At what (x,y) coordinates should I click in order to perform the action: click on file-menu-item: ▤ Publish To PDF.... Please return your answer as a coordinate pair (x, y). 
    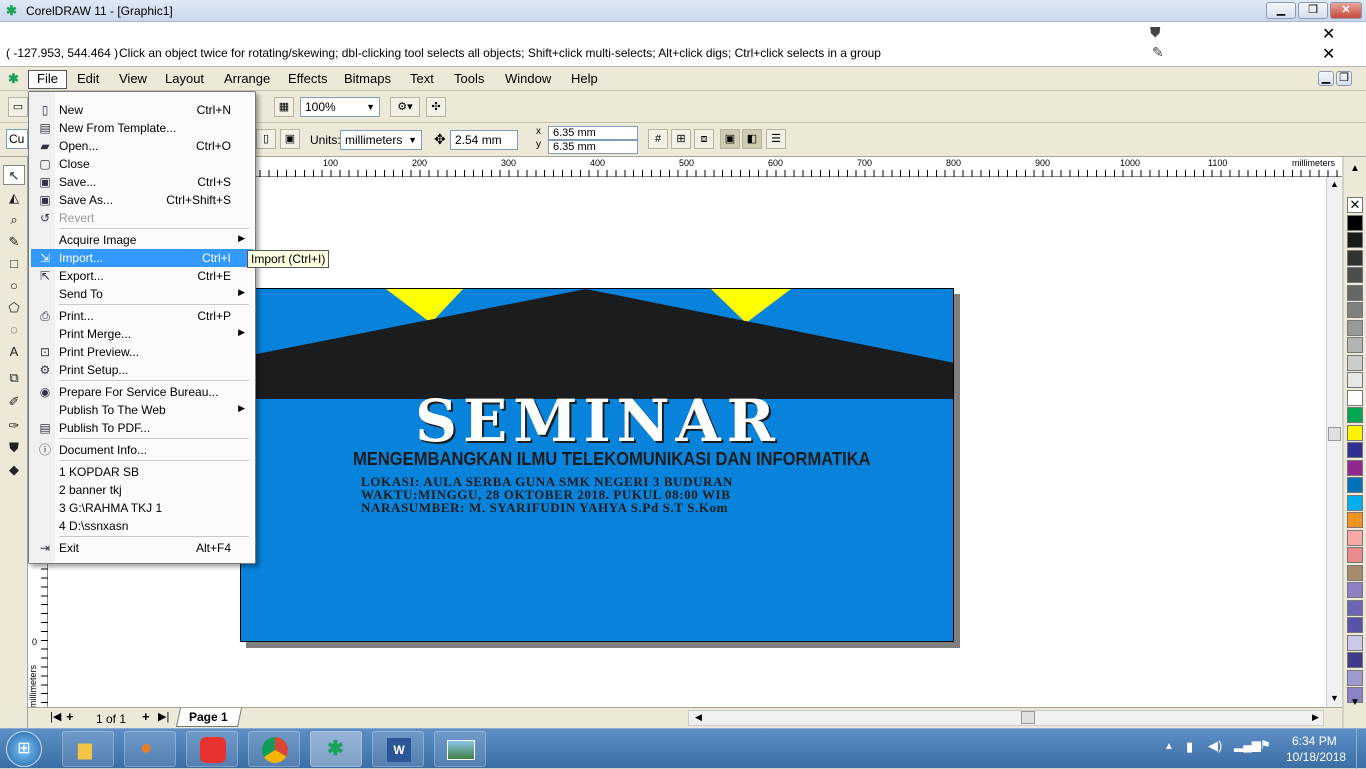
    Looking at the image, I should click on (142, 428).